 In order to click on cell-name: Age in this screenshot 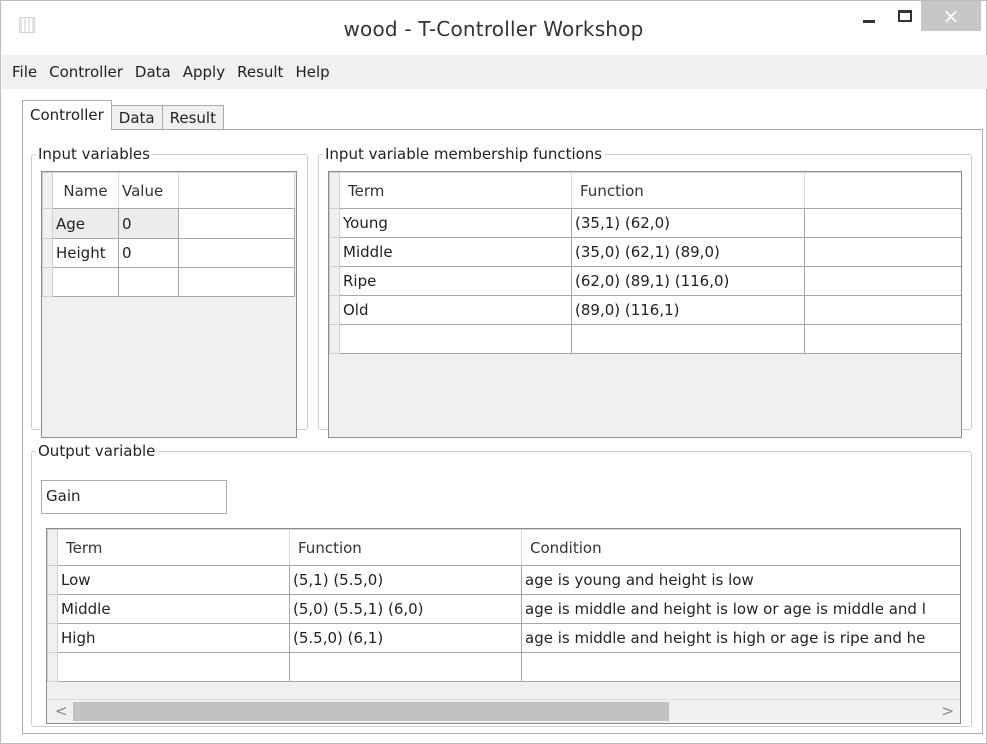, I will do `click(85, 223)`.